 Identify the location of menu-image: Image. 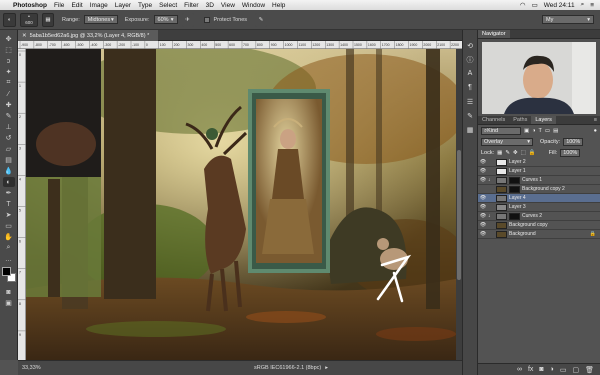
(99, 5).